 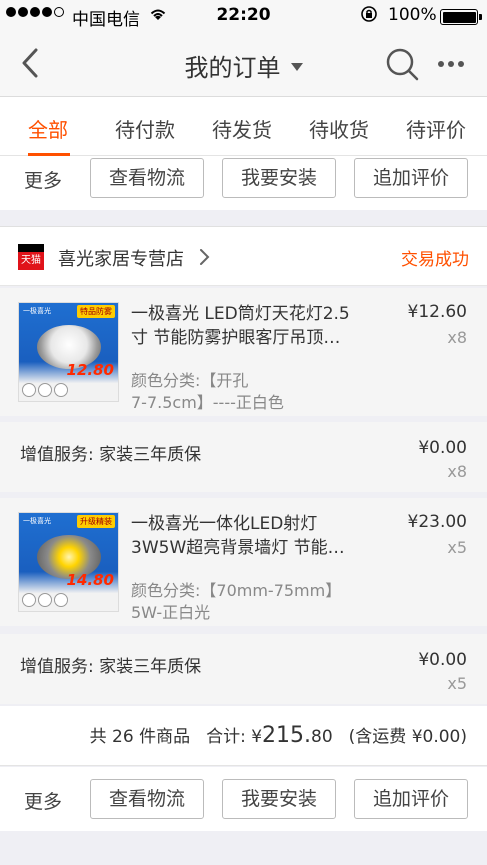 What do you see at coordinates (31, 257) in the screenshot?
I see `tmall-logo-icon: 天猫` at bounding box center [31, 257].